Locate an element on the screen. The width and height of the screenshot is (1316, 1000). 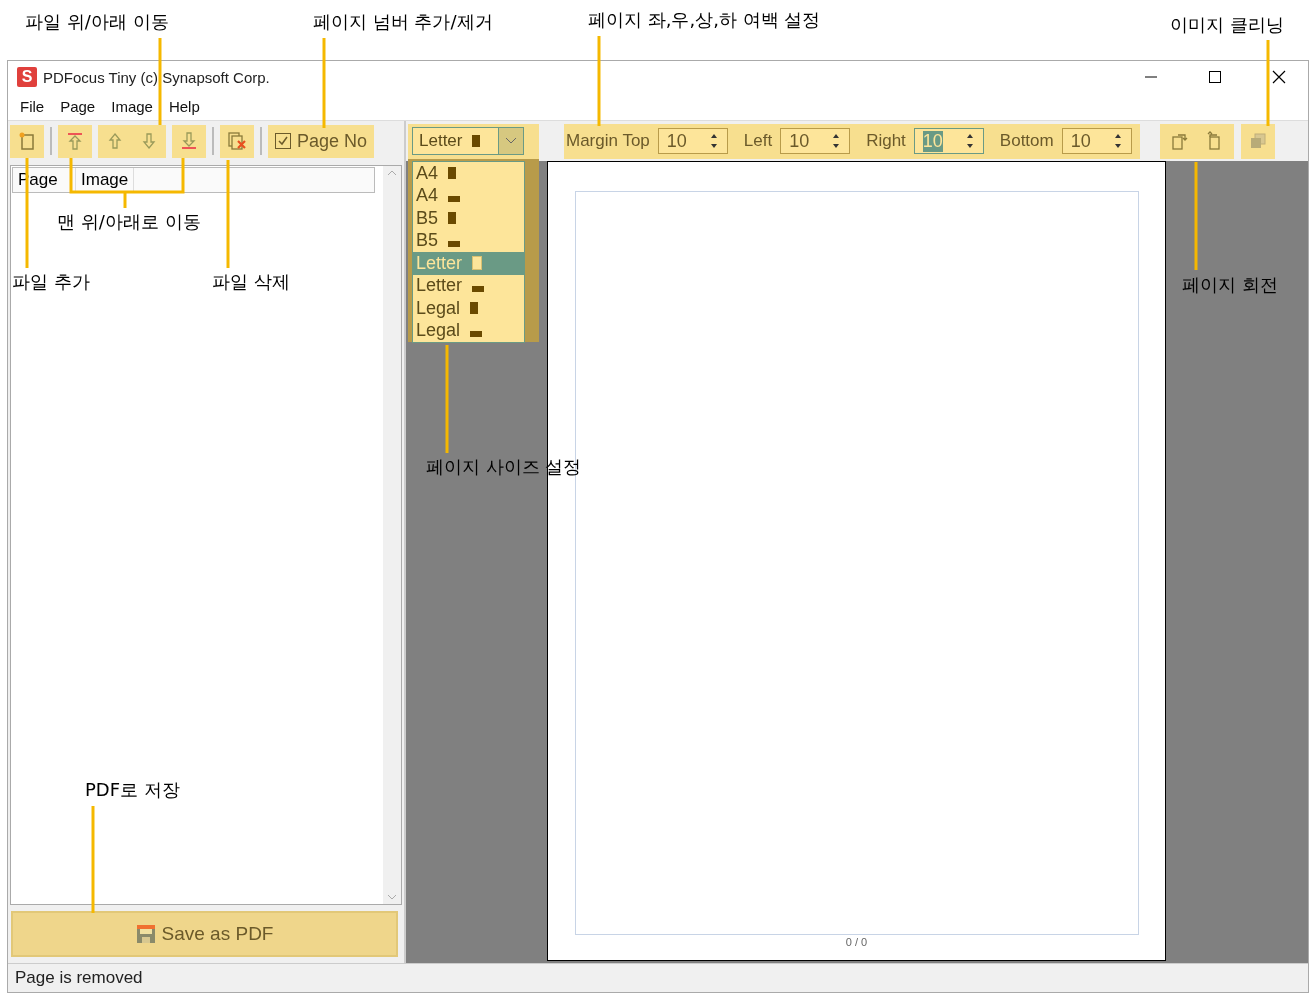
annotation-label: 페이지 넘버 추가/제거 is located at coordinates (403, 22).